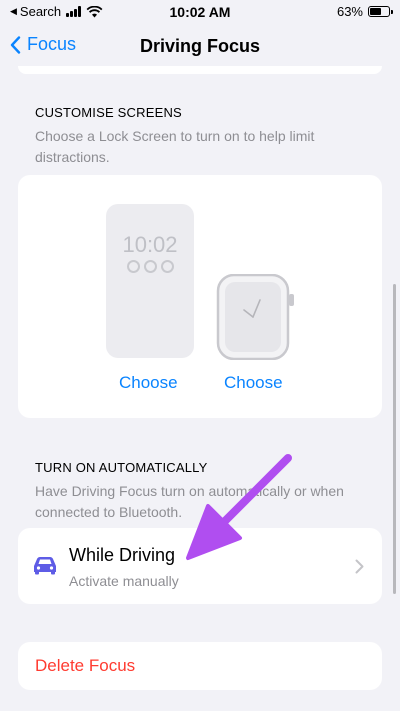 The width and height of the screenshot is (400, 711). What do you see at coordinates (364, 11) in the screenshot?
I see `status-right: 63%` at bounding box center [364, 11].